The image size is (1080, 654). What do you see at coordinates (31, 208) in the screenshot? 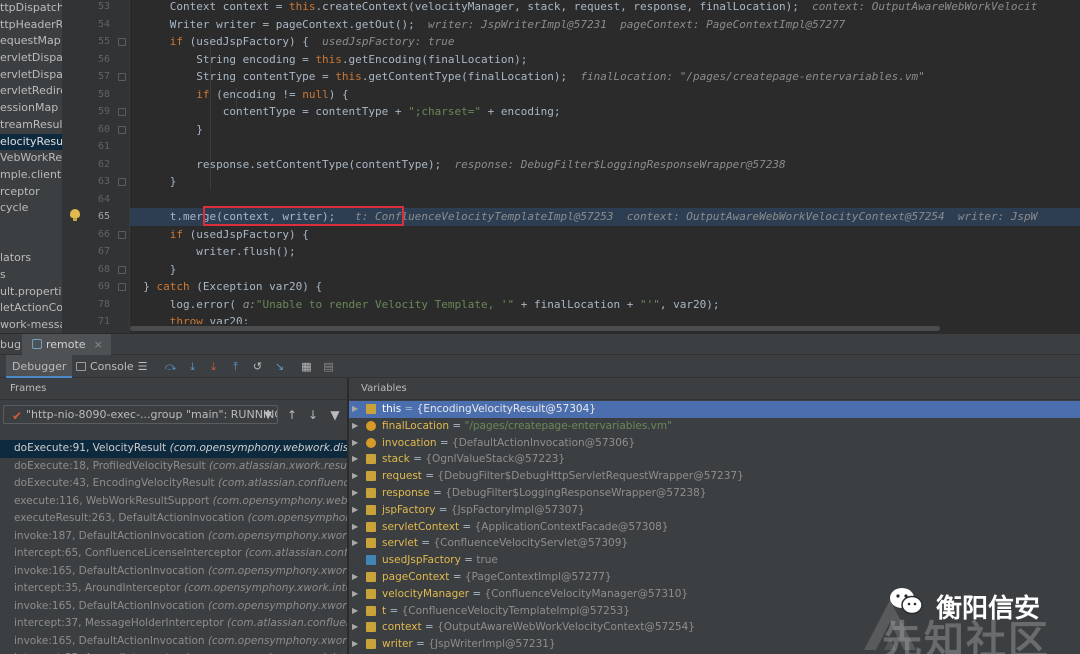
I see `project-tree-item: cycle` at bounding box center [31, 208].